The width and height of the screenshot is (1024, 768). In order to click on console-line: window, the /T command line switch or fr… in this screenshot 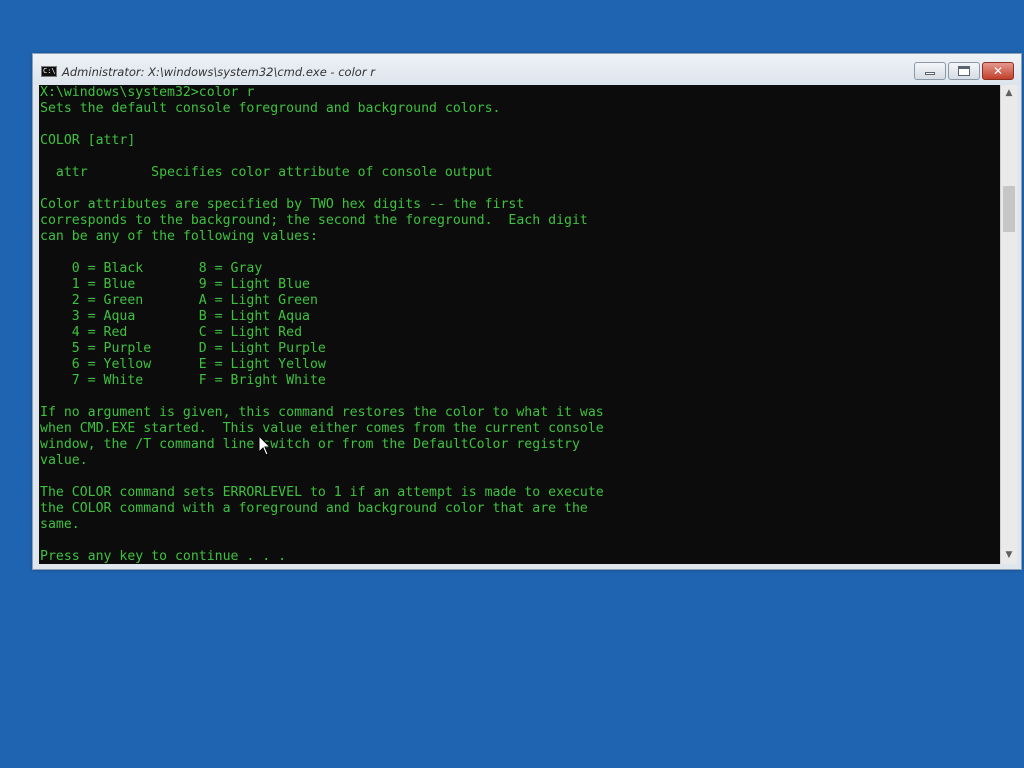, I will do `click(310, 444)`.